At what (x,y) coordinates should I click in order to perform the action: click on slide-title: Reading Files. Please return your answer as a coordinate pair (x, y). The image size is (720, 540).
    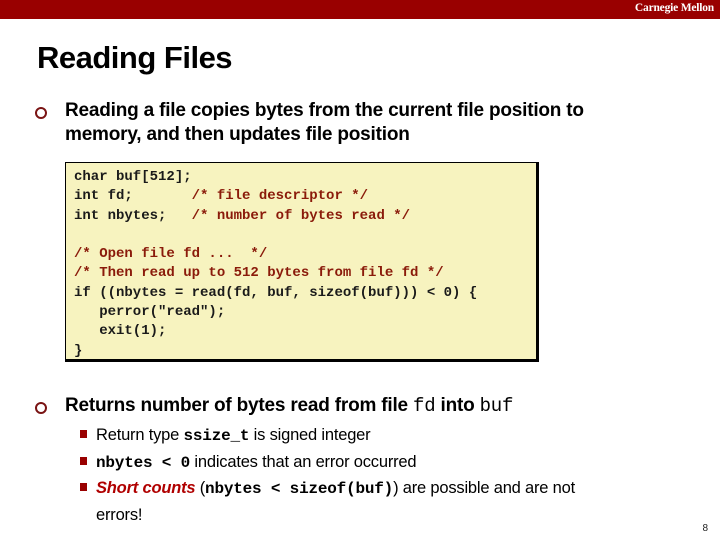
    Looking at the image, I should click on (135, 57).